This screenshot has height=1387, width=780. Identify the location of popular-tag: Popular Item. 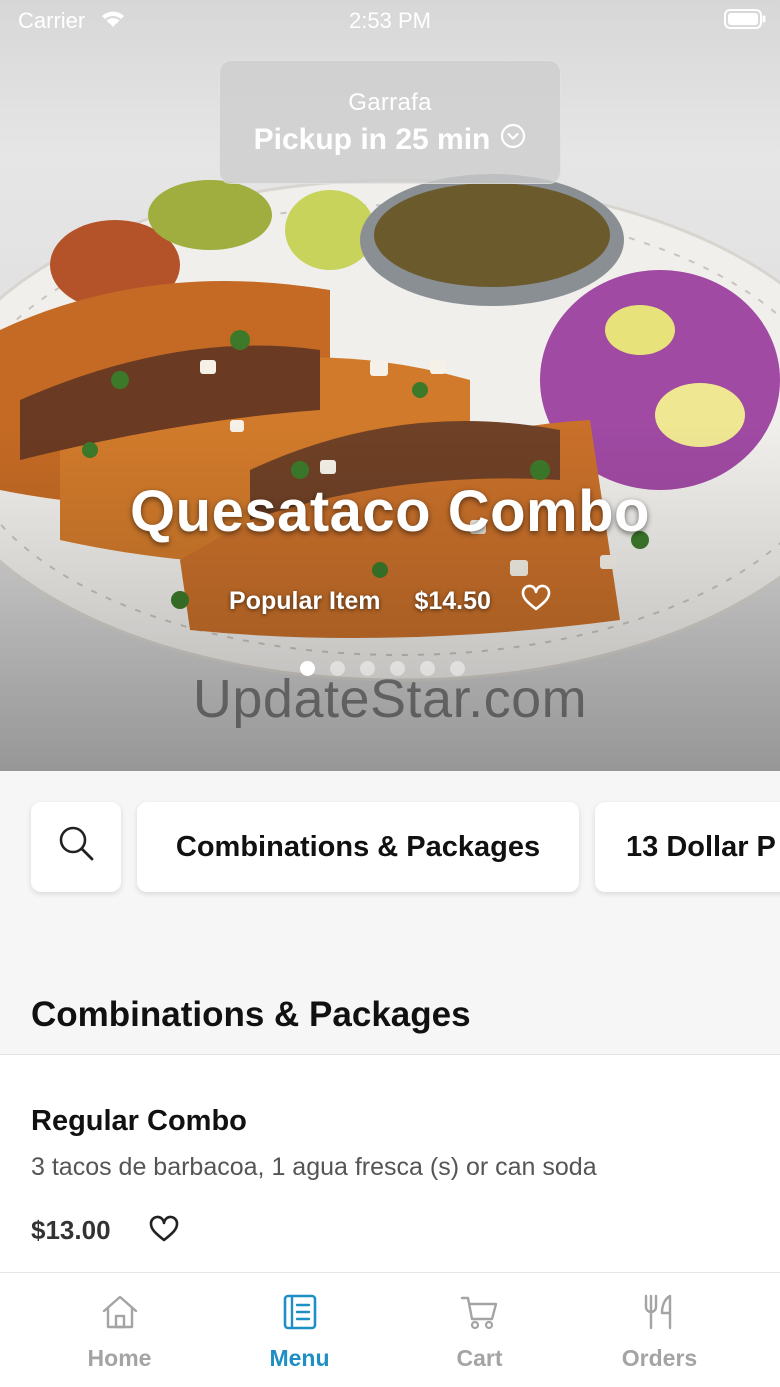
(305, 601).